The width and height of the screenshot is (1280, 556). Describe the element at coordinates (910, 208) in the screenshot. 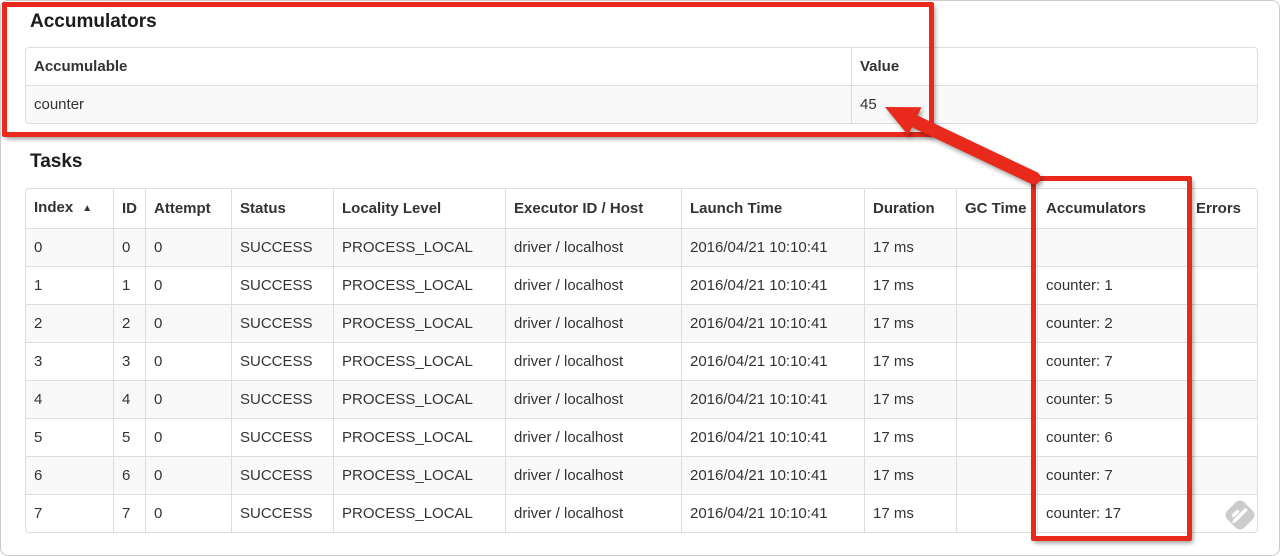

I see `column-header-duration: Duration` at that location.